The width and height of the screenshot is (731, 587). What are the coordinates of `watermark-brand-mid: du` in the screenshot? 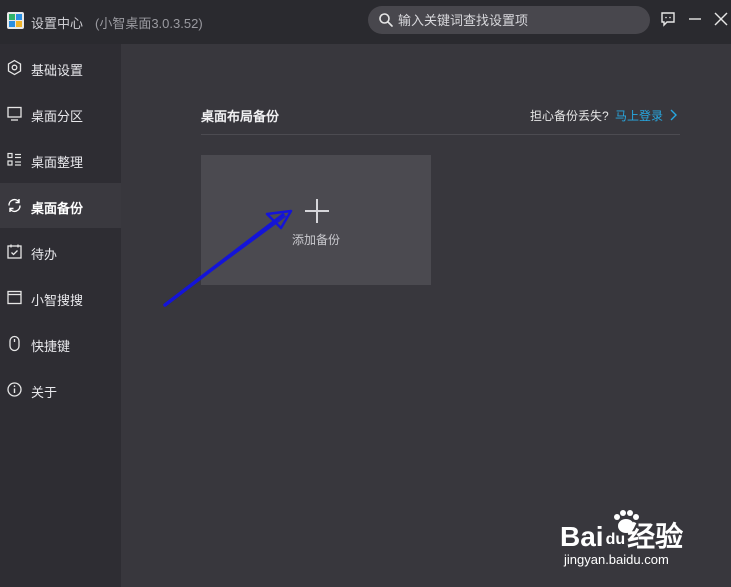 It's located at (615, 539).